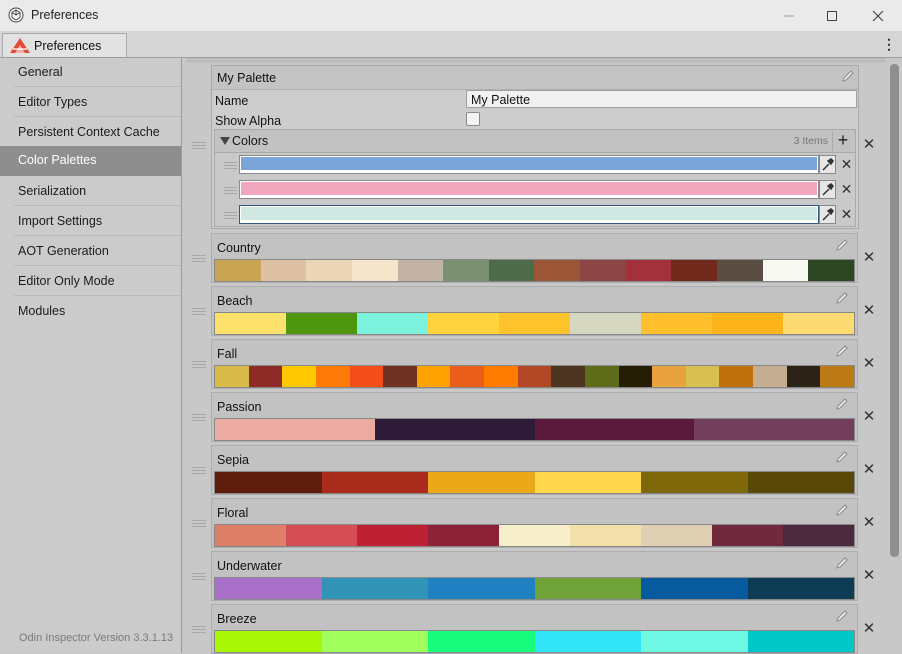 The image size is (902, 654). Describe the element at coordinates (90, 281) in the screenshot. I see `sidebar-item-editor-only-mode: Editor Only Mode` at that location.